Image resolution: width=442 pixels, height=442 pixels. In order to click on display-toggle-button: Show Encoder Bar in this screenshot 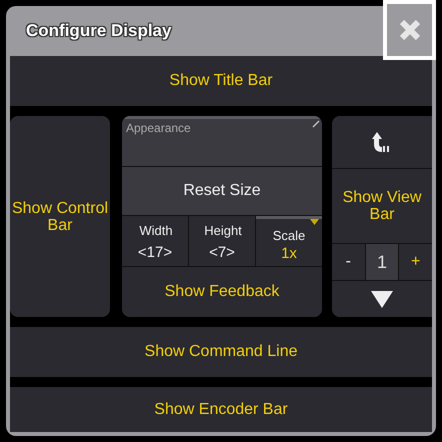, I will do `click(221, 409)`.